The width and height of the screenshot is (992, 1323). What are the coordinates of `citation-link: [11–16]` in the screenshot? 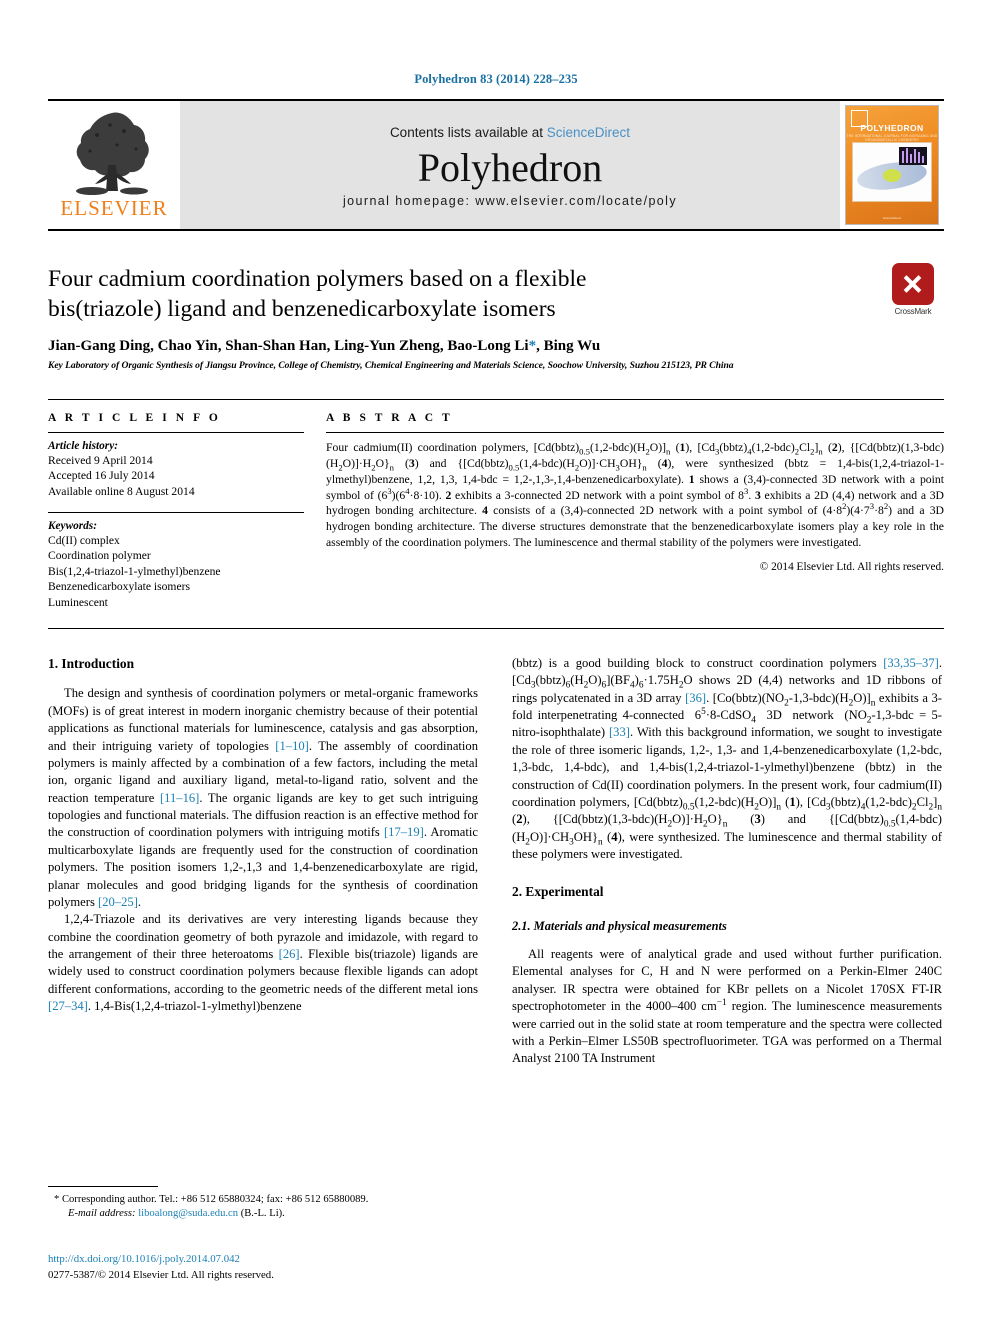 It's located at (179, 798).